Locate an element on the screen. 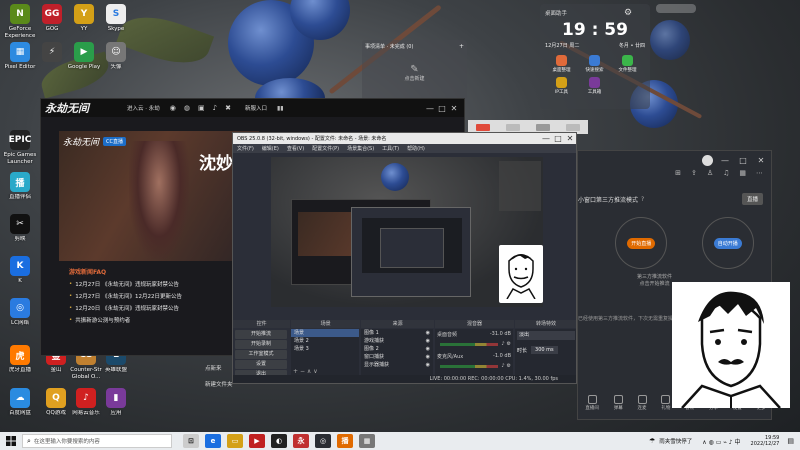 This screenshot has height=450, width=800. start-stream-circle: 开始直播 is located at coordinates (641, 243).